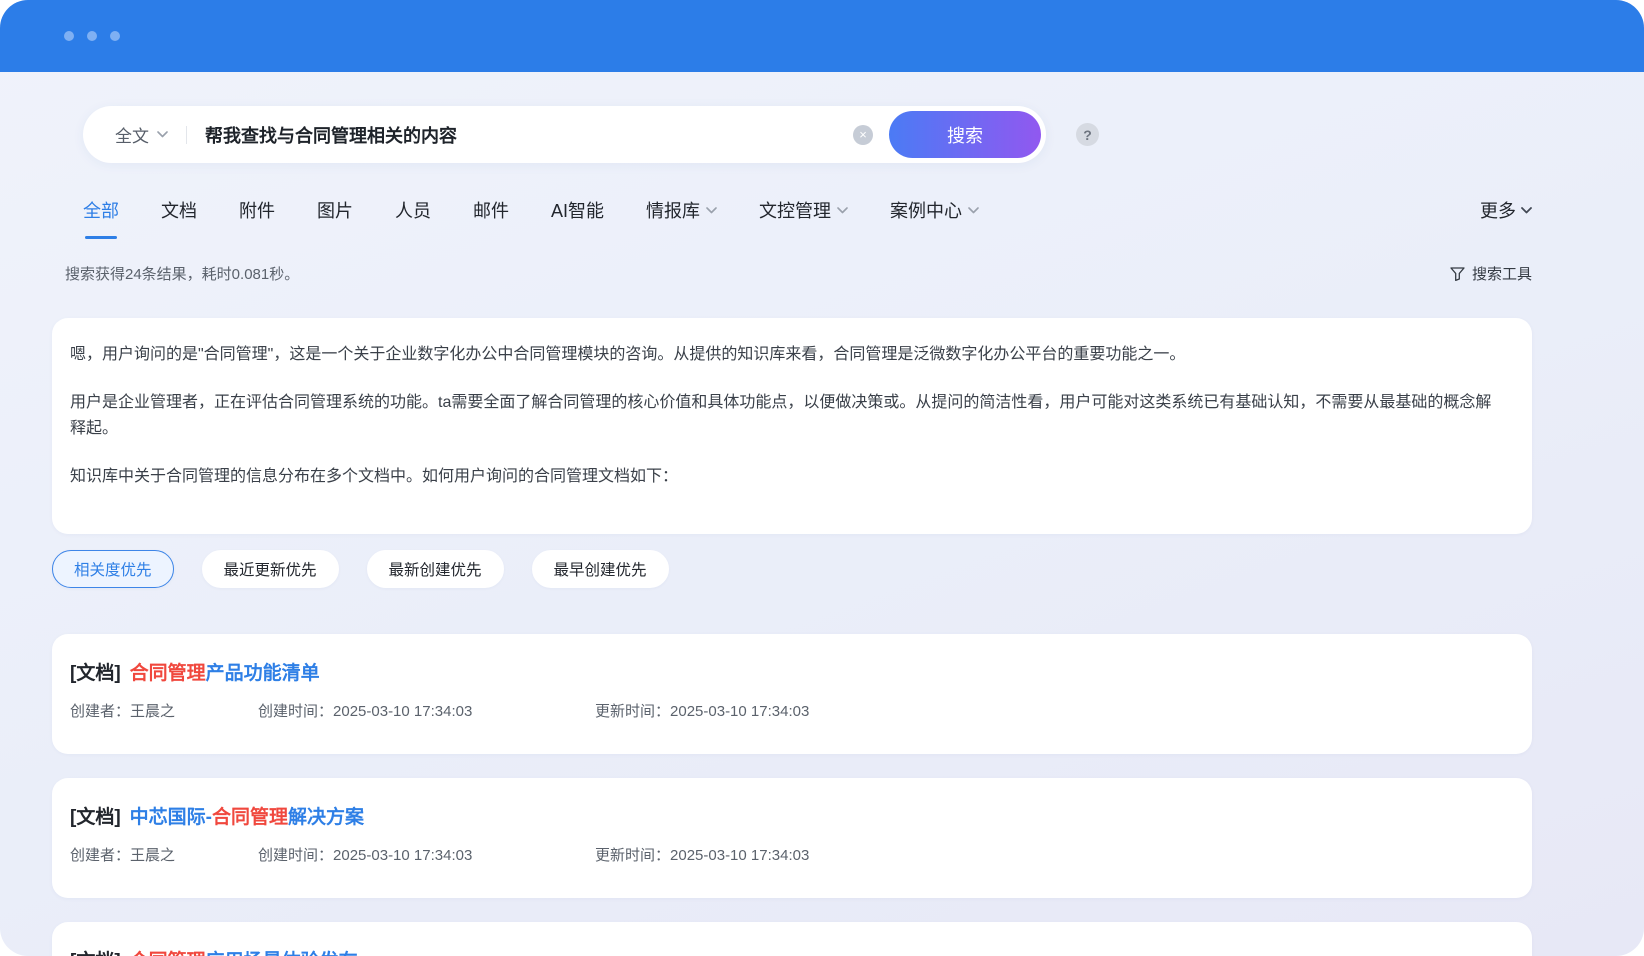 The height and width of the screenshot is (956, 1644). What do you see at coordinates (179, 211) in the screenshot?
I see `tab-label: 文档` at bounding box center [179, 211].